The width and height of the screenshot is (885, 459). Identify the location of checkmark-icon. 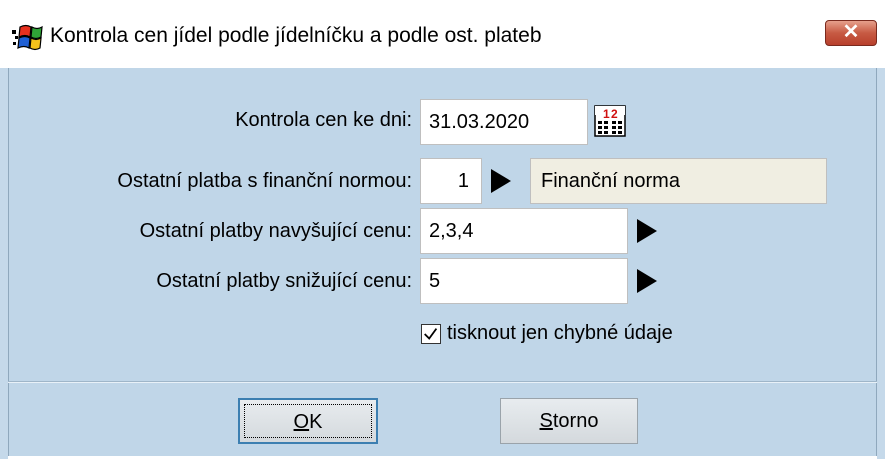
(431, 334).